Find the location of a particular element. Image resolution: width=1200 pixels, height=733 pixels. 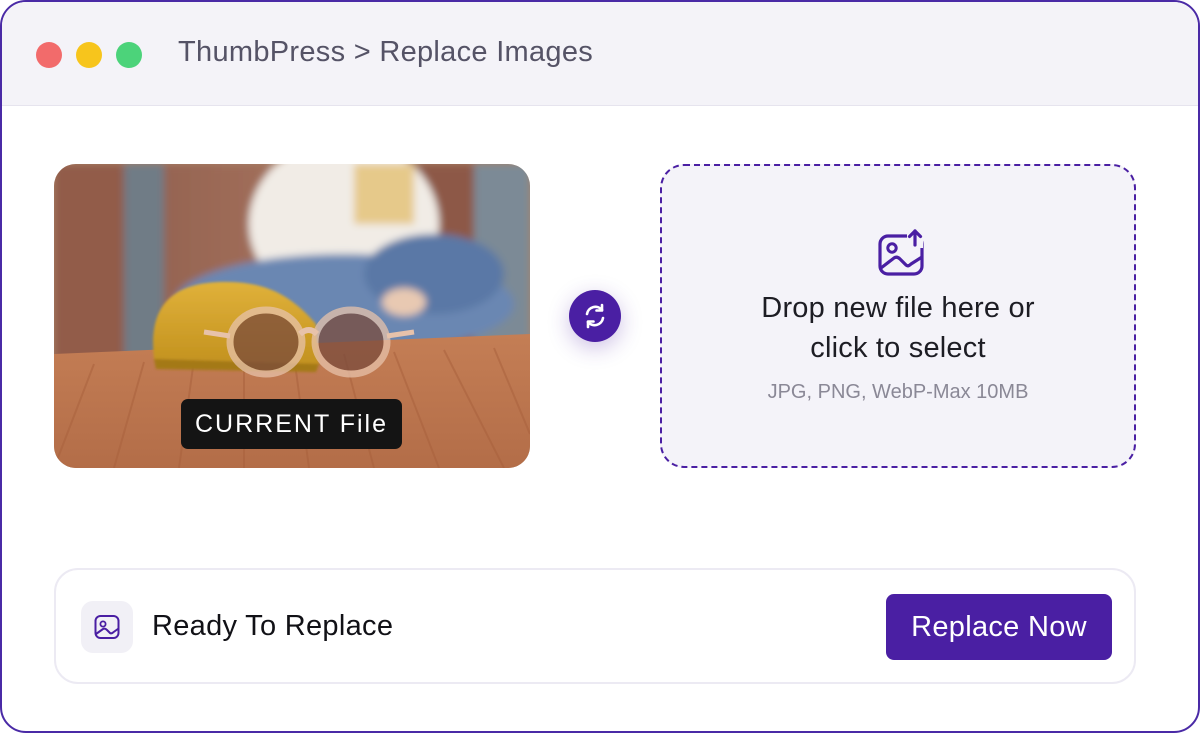

current-file-badge: CURRENT File is located at coordinates (291, 424).